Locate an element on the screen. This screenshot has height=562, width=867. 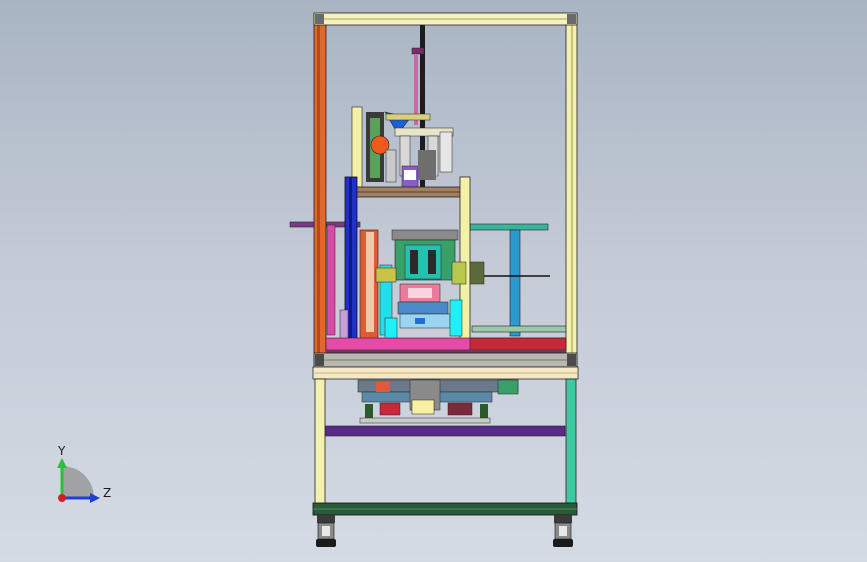
right-leg is located at coordinates (571, 443).